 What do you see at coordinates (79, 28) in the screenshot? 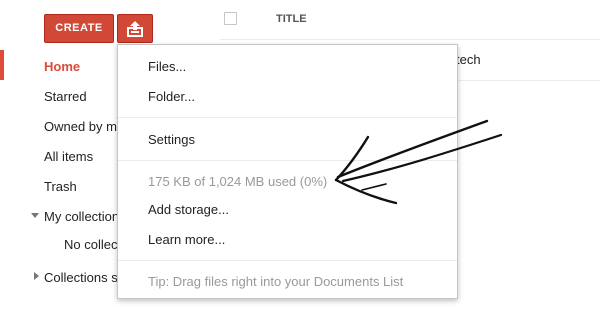
I see `create-button: CREATE` at bounding box center [79, 28].